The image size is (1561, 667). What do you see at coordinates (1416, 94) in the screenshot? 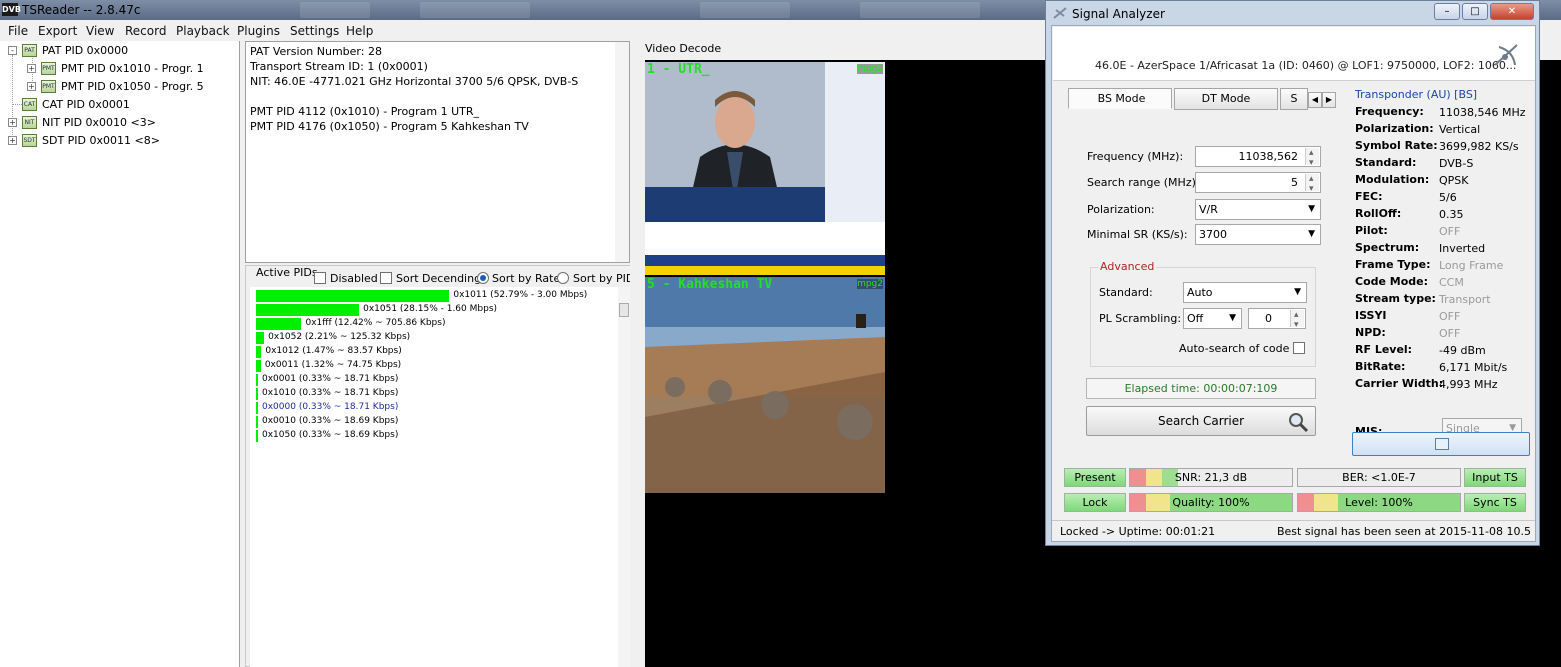
I see `transponder-title: Transponder (AU) [BS]` at bounding box center [1416, 94].